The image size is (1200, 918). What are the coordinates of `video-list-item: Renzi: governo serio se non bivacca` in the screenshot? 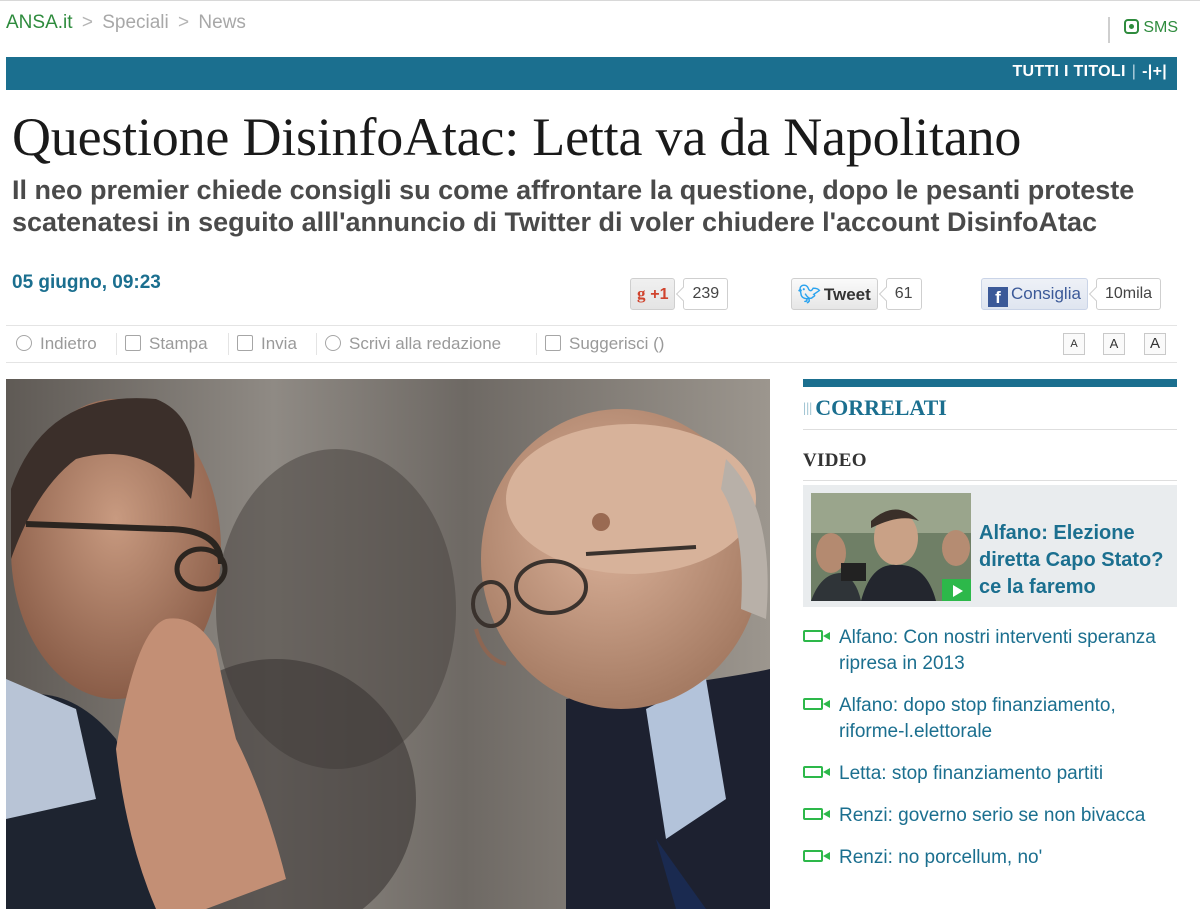 It's located at (990, 816).